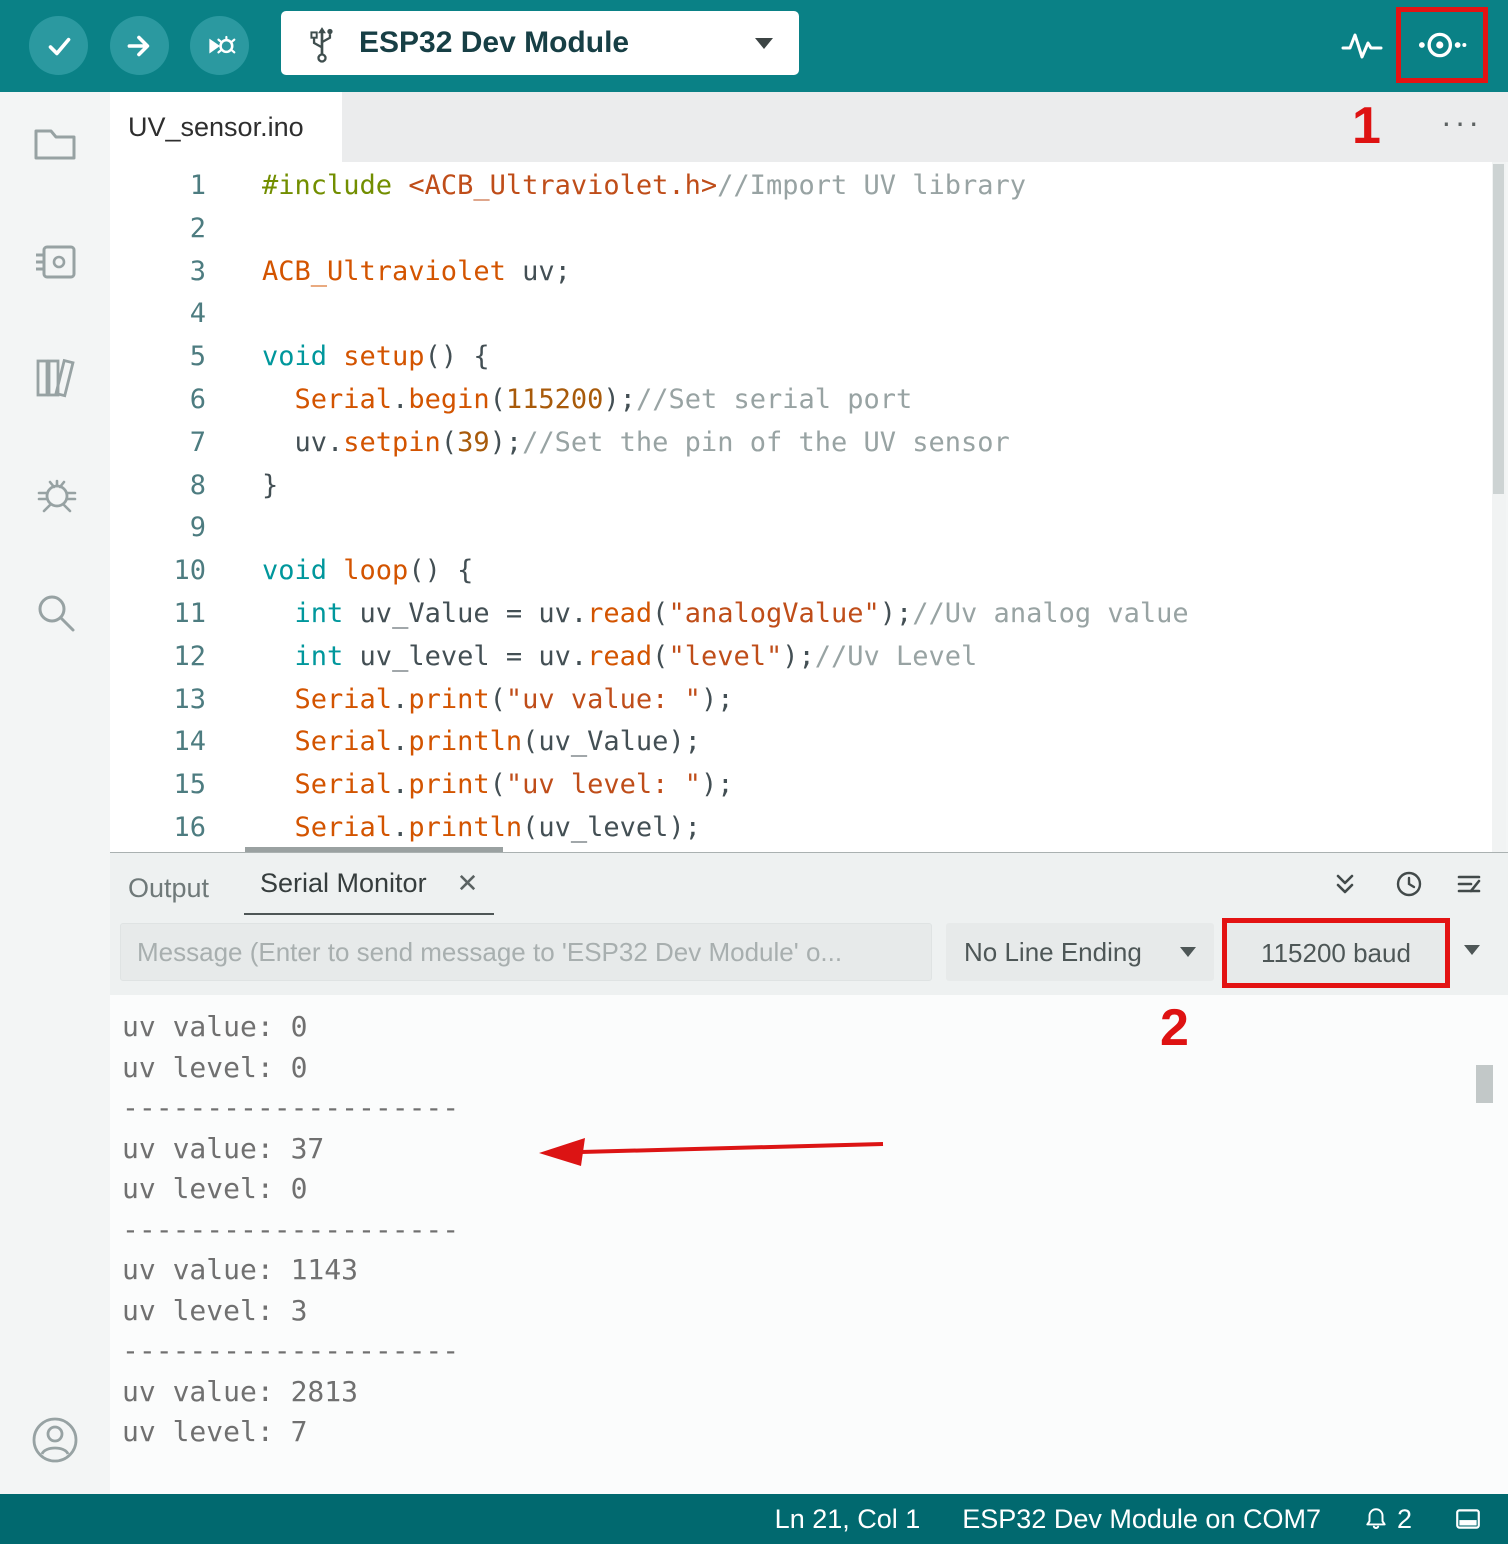 This screenshot has width=1508, height=1544. What do you see at coordinates (55, 262) in the screenshot?
I see `boards-manager-icon` at bounding box center [55, 262].